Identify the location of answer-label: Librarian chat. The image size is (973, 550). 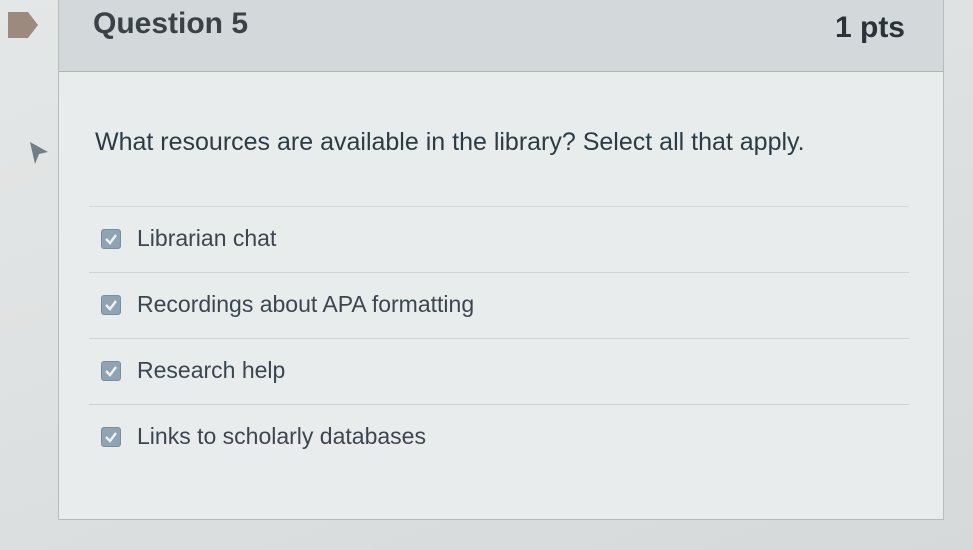
(206, 238).